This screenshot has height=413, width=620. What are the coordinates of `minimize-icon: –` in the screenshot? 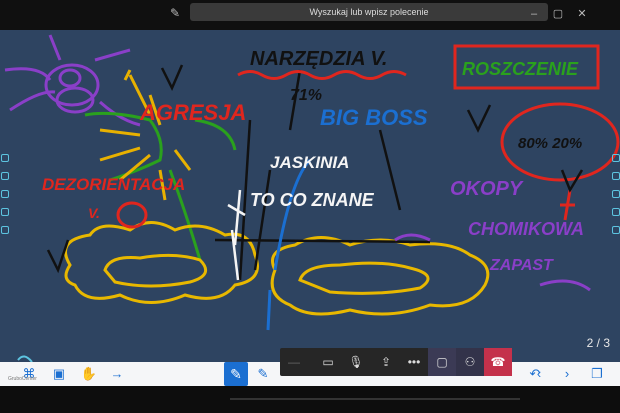 It's located at (534, 14).